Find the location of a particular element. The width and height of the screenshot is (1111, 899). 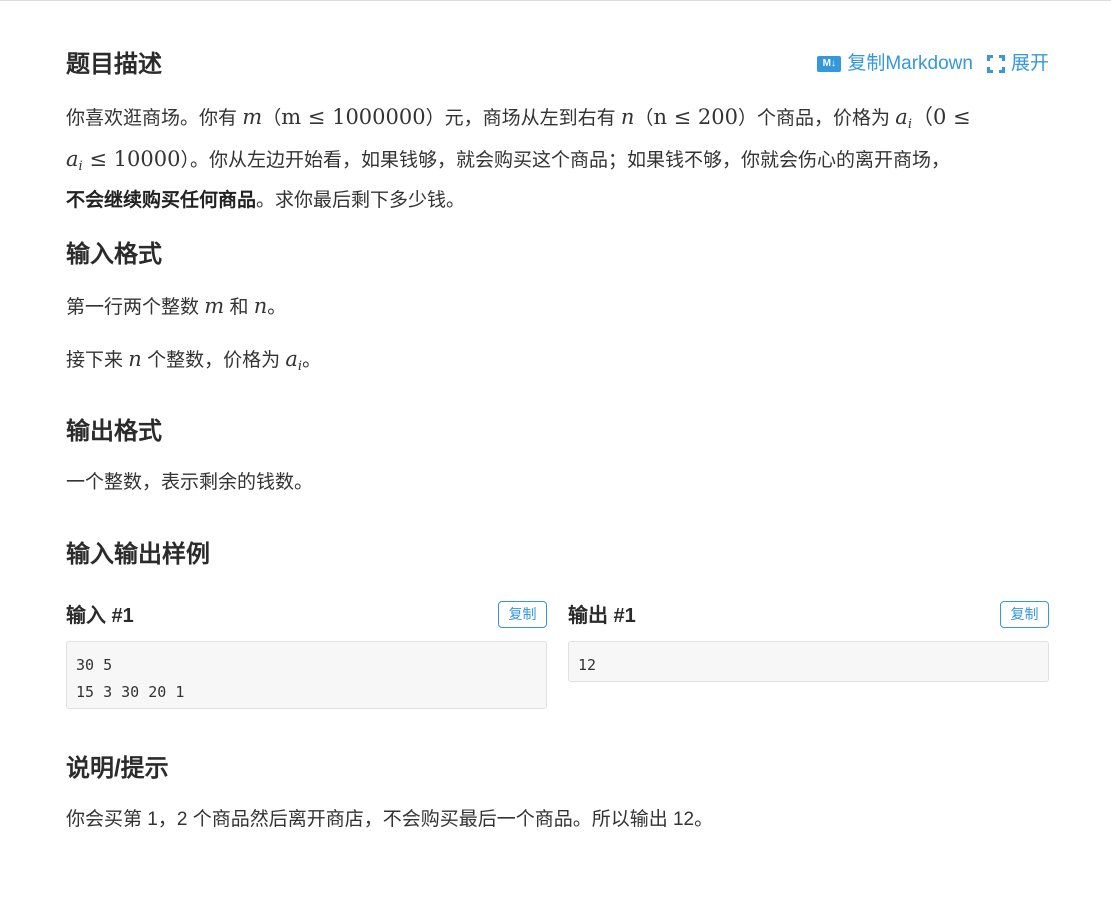

sample-input-label: 输入 #1 is located at coordinates (100, 616).